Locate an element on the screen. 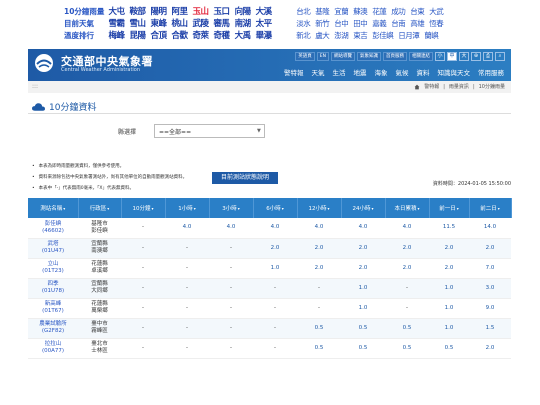 The image size is (540, 405). station-link: 澎湖 is located at coordinates (341, 35).